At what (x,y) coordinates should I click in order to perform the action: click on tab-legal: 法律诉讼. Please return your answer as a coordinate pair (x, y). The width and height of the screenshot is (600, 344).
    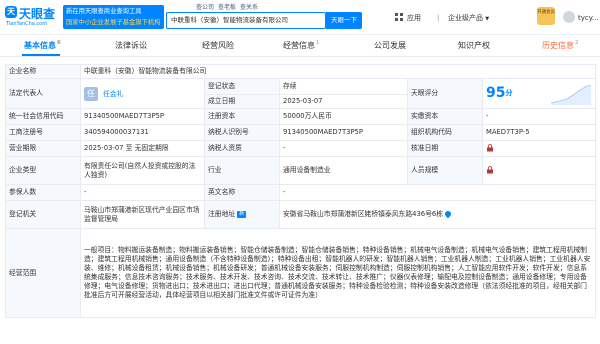
    Looking at the image, I should click on (131, 45).